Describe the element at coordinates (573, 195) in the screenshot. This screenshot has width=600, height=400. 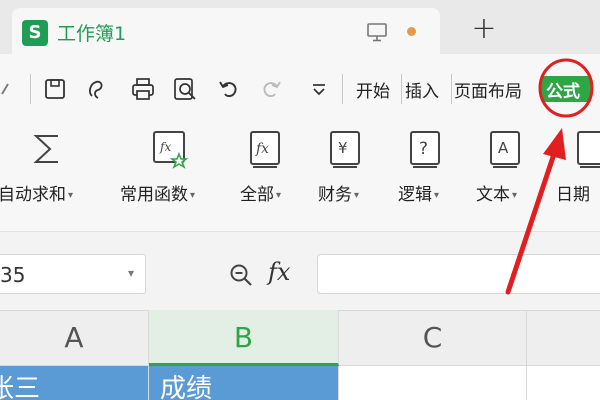
I see `date-functions-label: 日期` at that location.